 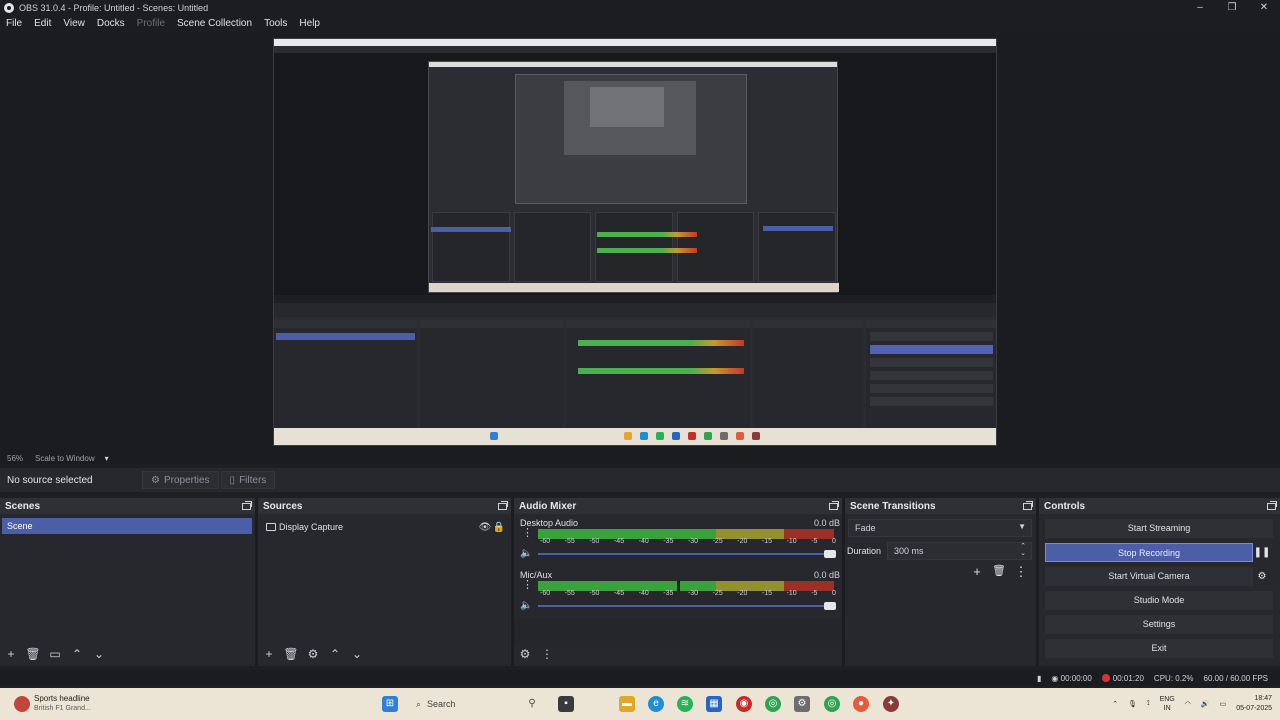 What do you see at coordinates (1159, 648) in the screenshot?
I see `exit-button: Exit` at bounding box center [1159, 648].